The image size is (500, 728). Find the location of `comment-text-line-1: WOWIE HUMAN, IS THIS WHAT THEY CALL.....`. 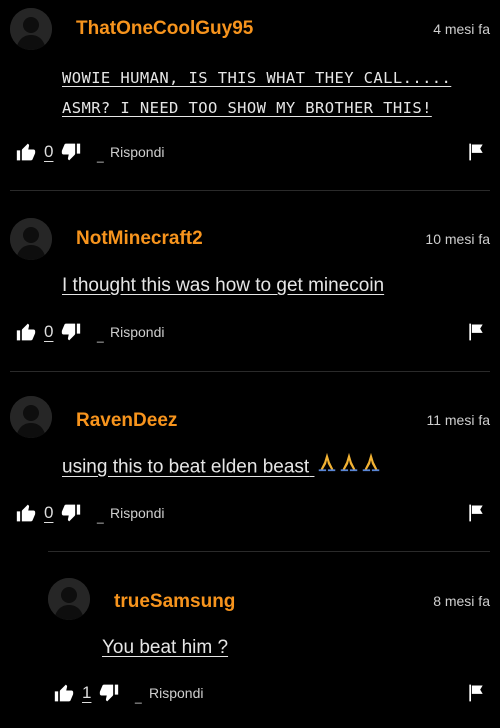

comment-text-line-1: WOWIE HUMAN, IS THIS WHAT THEY CALL..... is located at coordinates (257, 78).